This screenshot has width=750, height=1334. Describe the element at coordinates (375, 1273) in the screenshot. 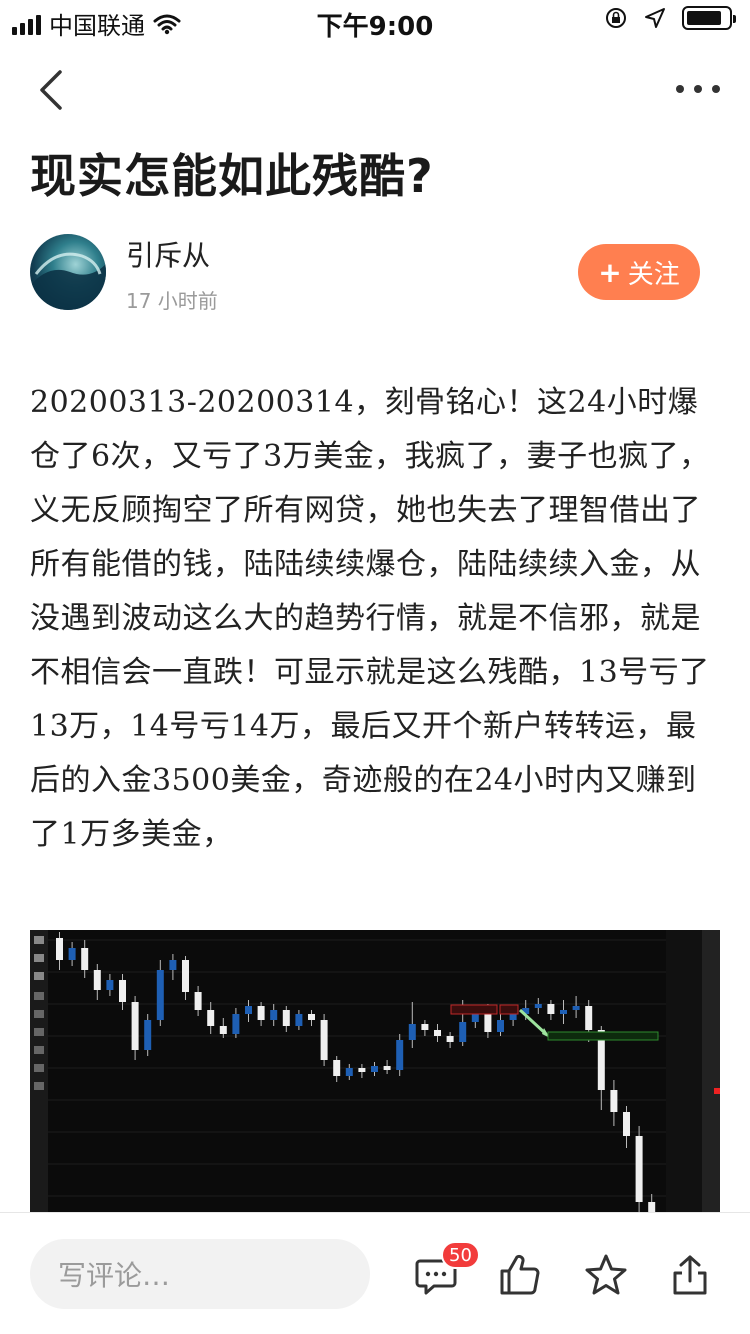

I see `bottom-bar: 写评论… 50` at that location.